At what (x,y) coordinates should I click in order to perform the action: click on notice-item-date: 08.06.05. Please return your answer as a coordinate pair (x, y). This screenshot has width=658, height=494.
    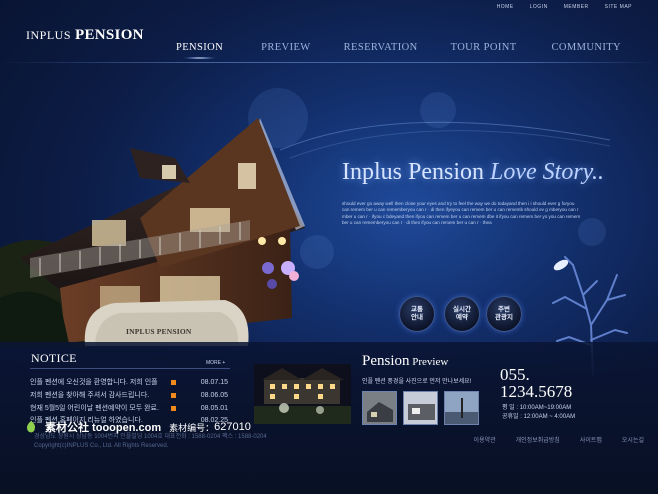
    Looking at the image, I should click on (214, 395).